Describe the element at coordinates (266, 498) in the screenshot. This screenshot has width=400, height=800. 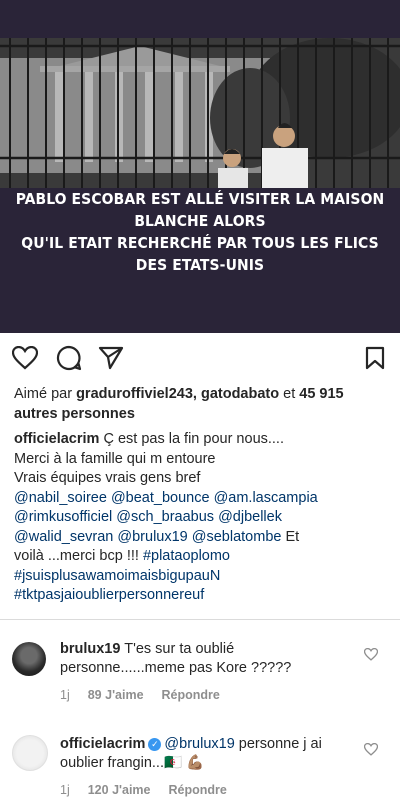
I see `mention-link: @am.lascampia` at that location.